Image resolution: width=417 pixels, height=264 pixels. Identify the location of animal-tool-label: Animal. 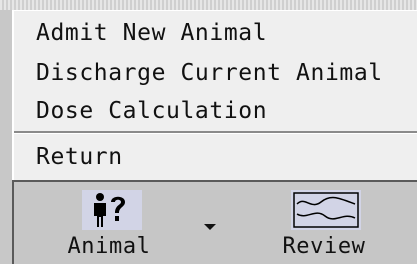
(109, 246).